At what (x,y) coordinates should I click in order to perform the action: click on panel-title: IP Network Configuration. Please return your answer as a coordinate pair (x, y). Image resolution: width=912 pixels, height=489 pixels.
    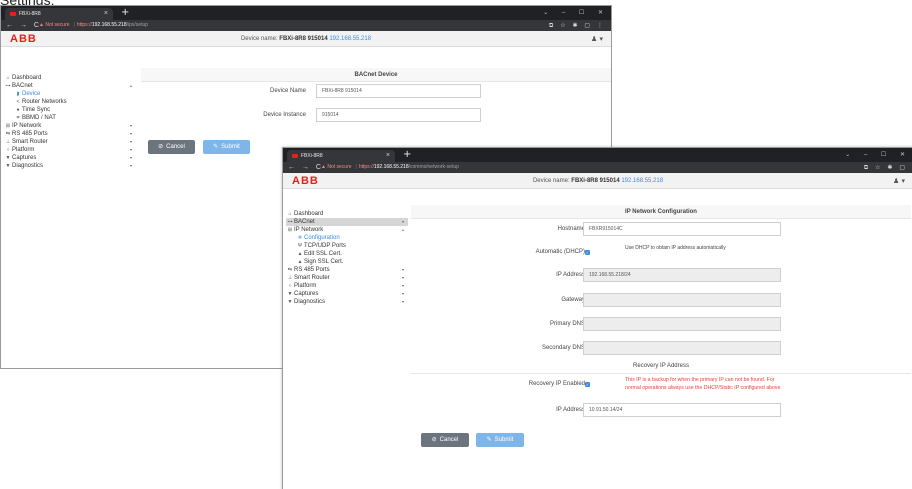
    Looking at the image, I should click on (661, 212).